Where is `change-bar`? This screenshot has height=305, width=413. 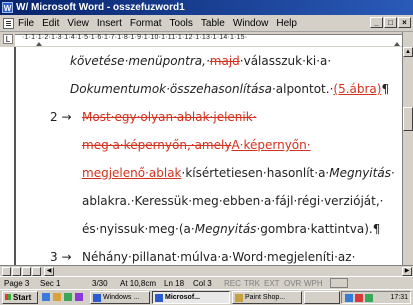
change-bar is located at coordinates (15, 156).